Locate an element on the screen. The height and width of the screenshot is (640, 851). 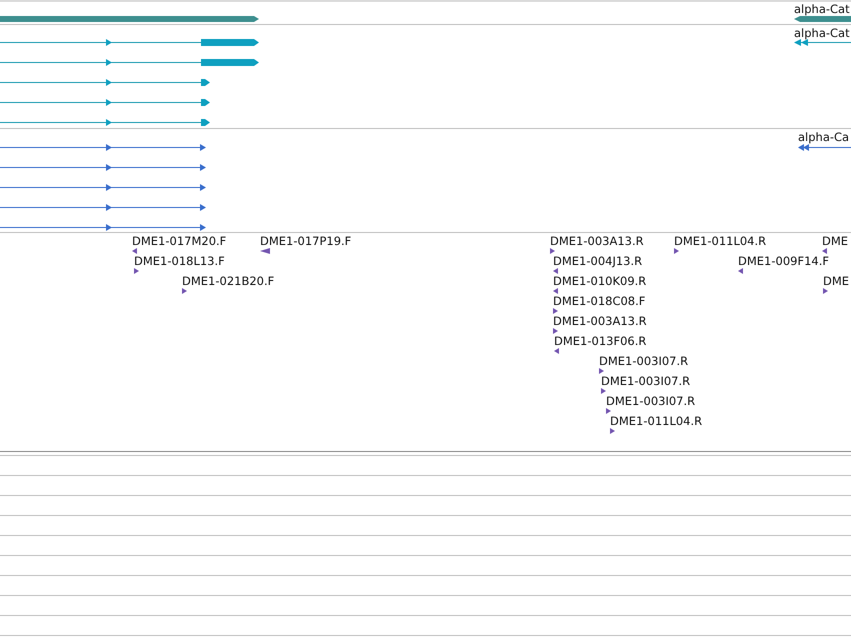
gene-label: alpha-Cat is located at coordinates (822, 9).